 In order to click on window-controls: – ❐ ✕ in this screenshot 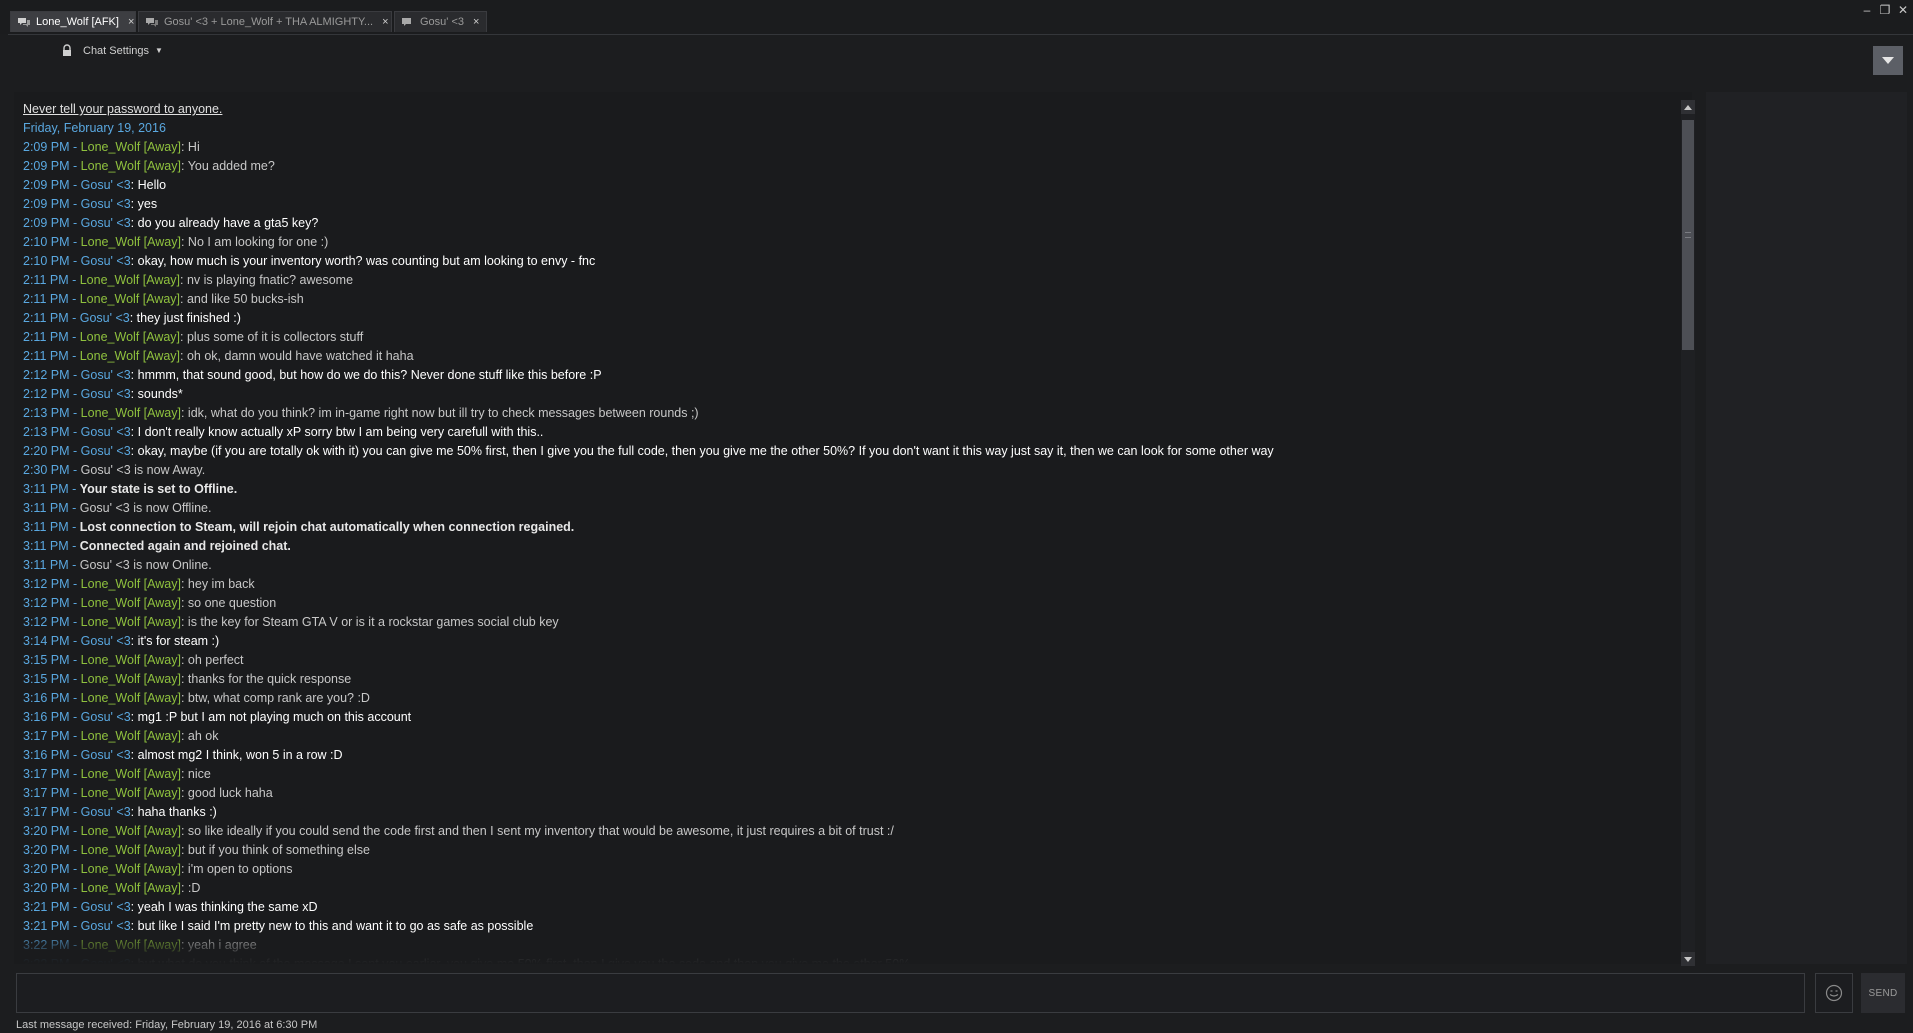, I will do `click(1885, 10)`.